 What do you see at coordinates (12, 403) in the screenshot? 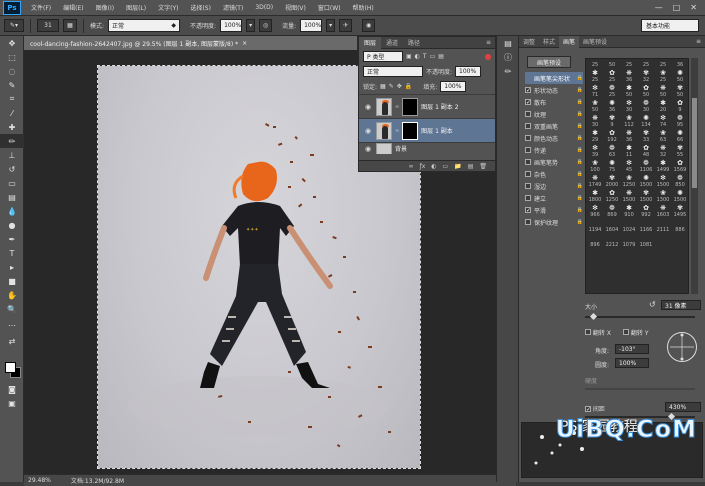
I see `screen-mode-icon: ▣` at bounding box center [12, 403].